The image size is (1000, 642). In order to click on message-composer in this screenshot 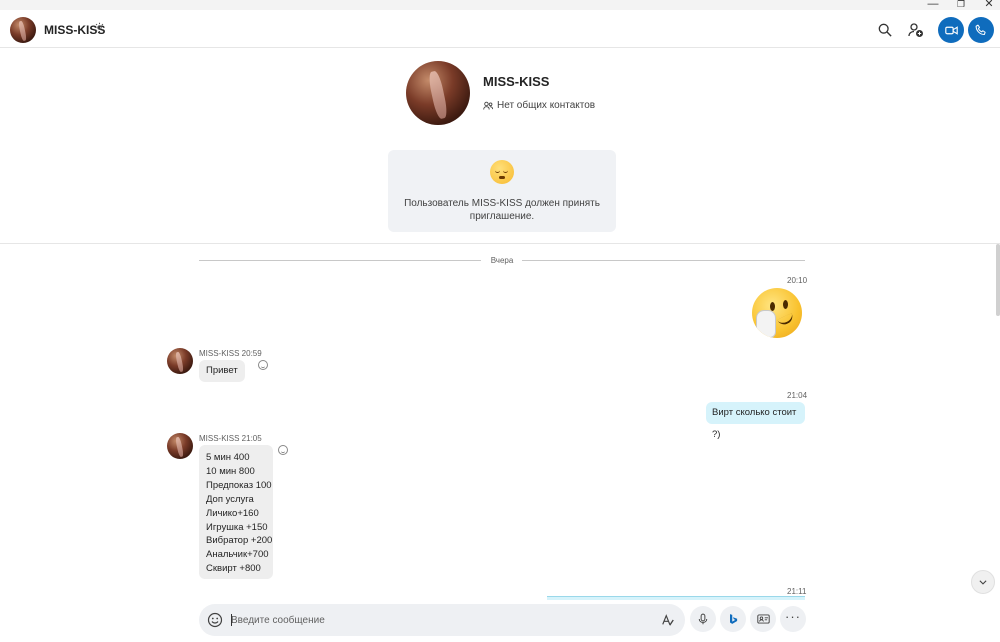, I will do `click(442, 620)`.